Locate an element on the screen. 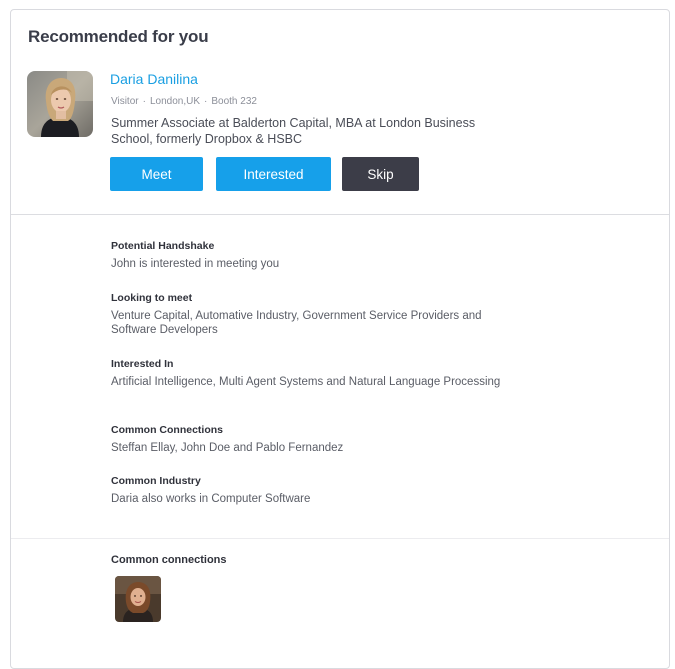 The width and height of the screenshot is (675, 669). common-connections-heading: Common connections is located at coordinates (169, 560).